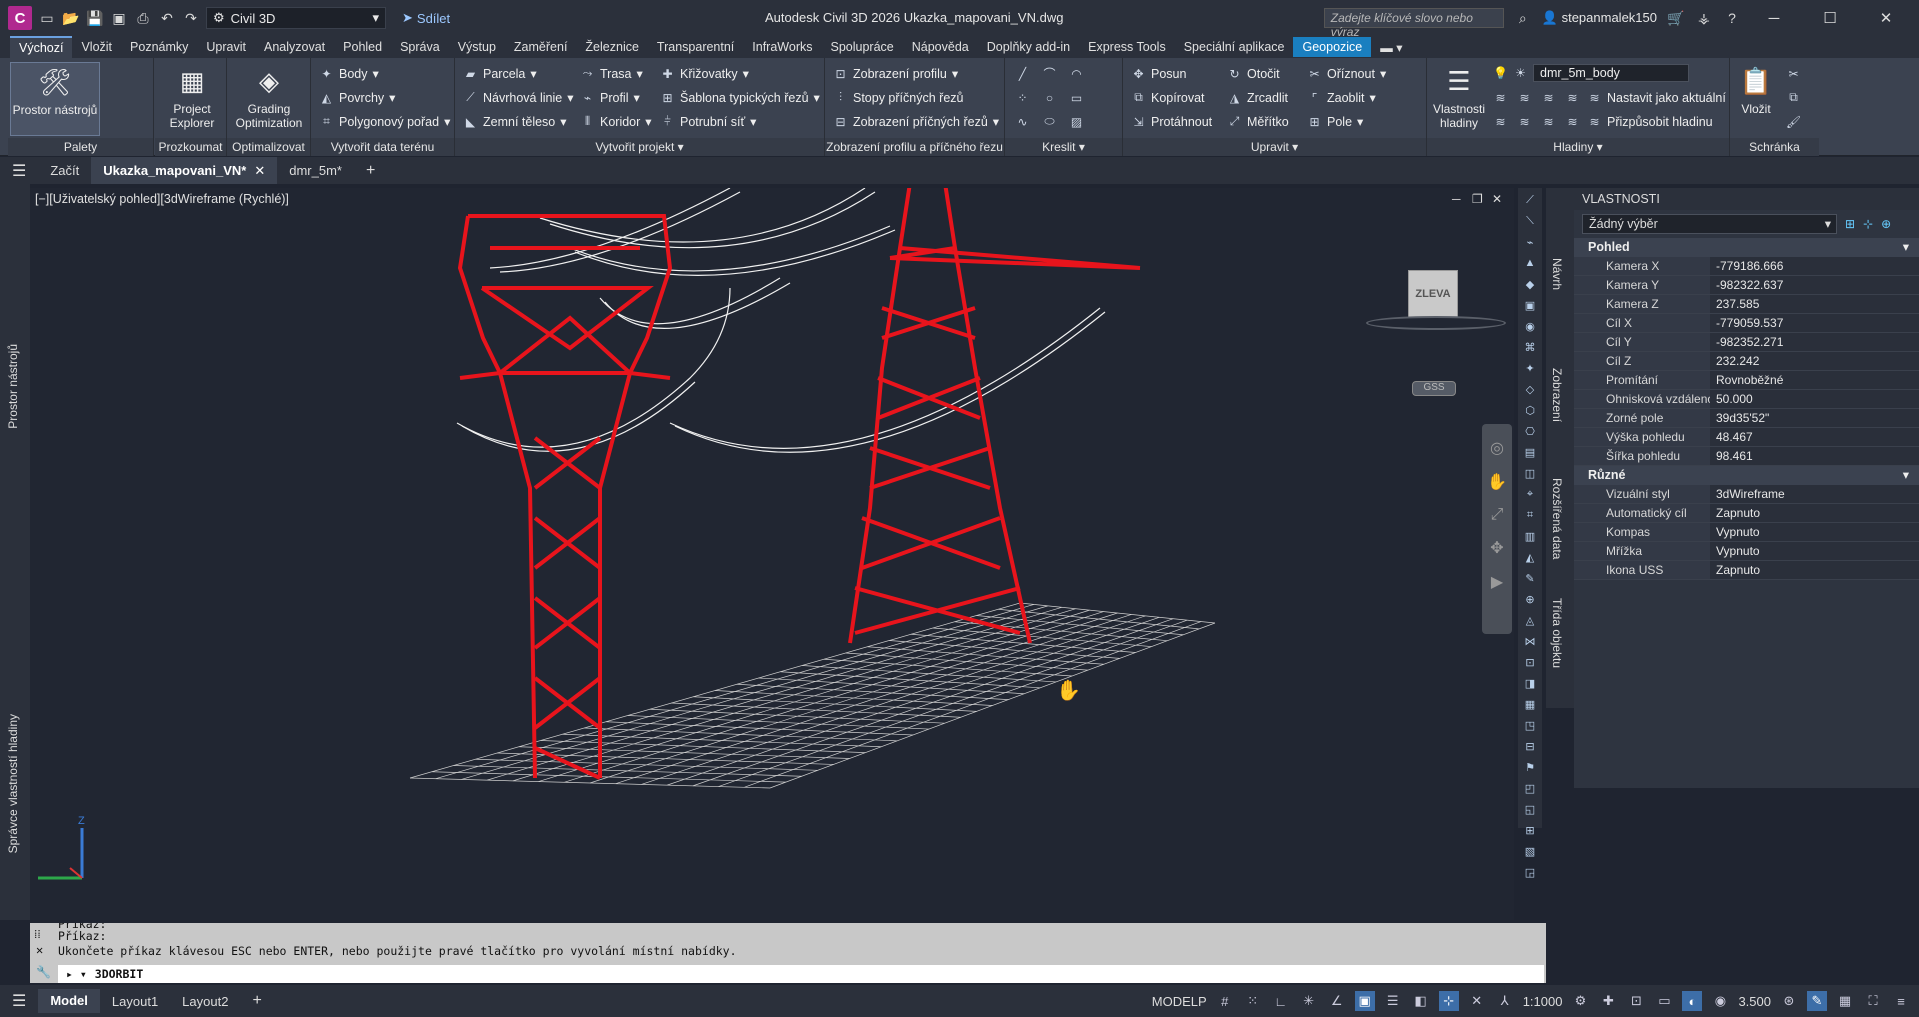  I want to click on isodraft-icon: ∠, so click(1337, 1001).